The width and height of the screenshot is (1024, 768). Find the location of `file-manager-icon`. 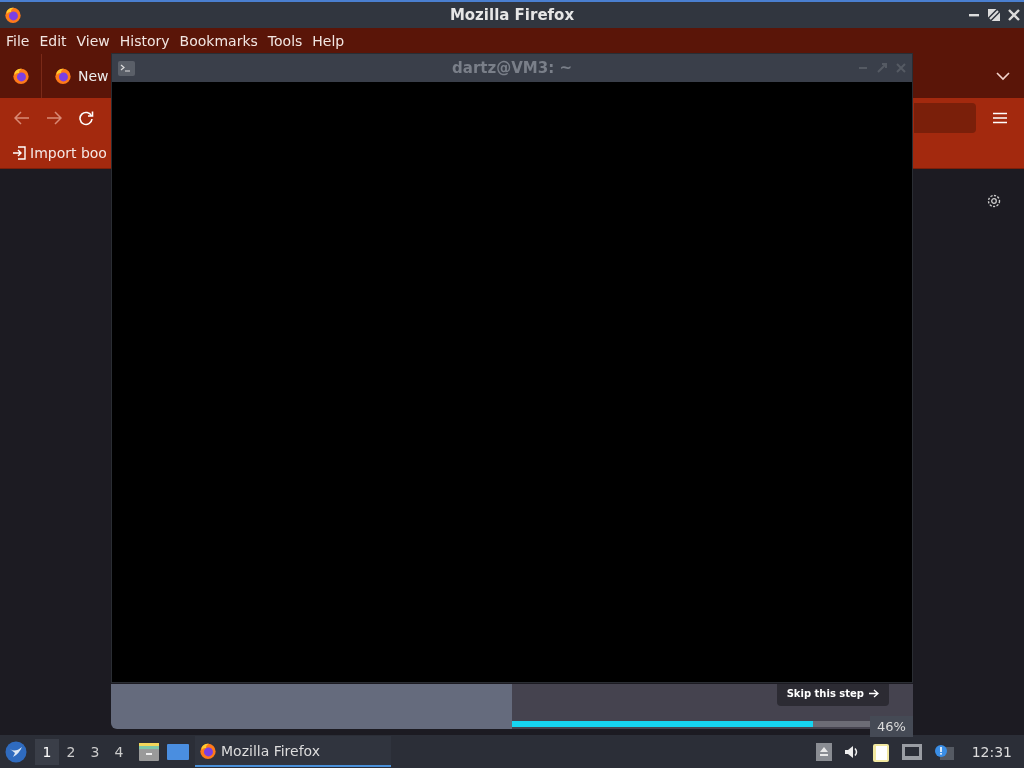

file-manager-icon is located at coordinates (149, 751).